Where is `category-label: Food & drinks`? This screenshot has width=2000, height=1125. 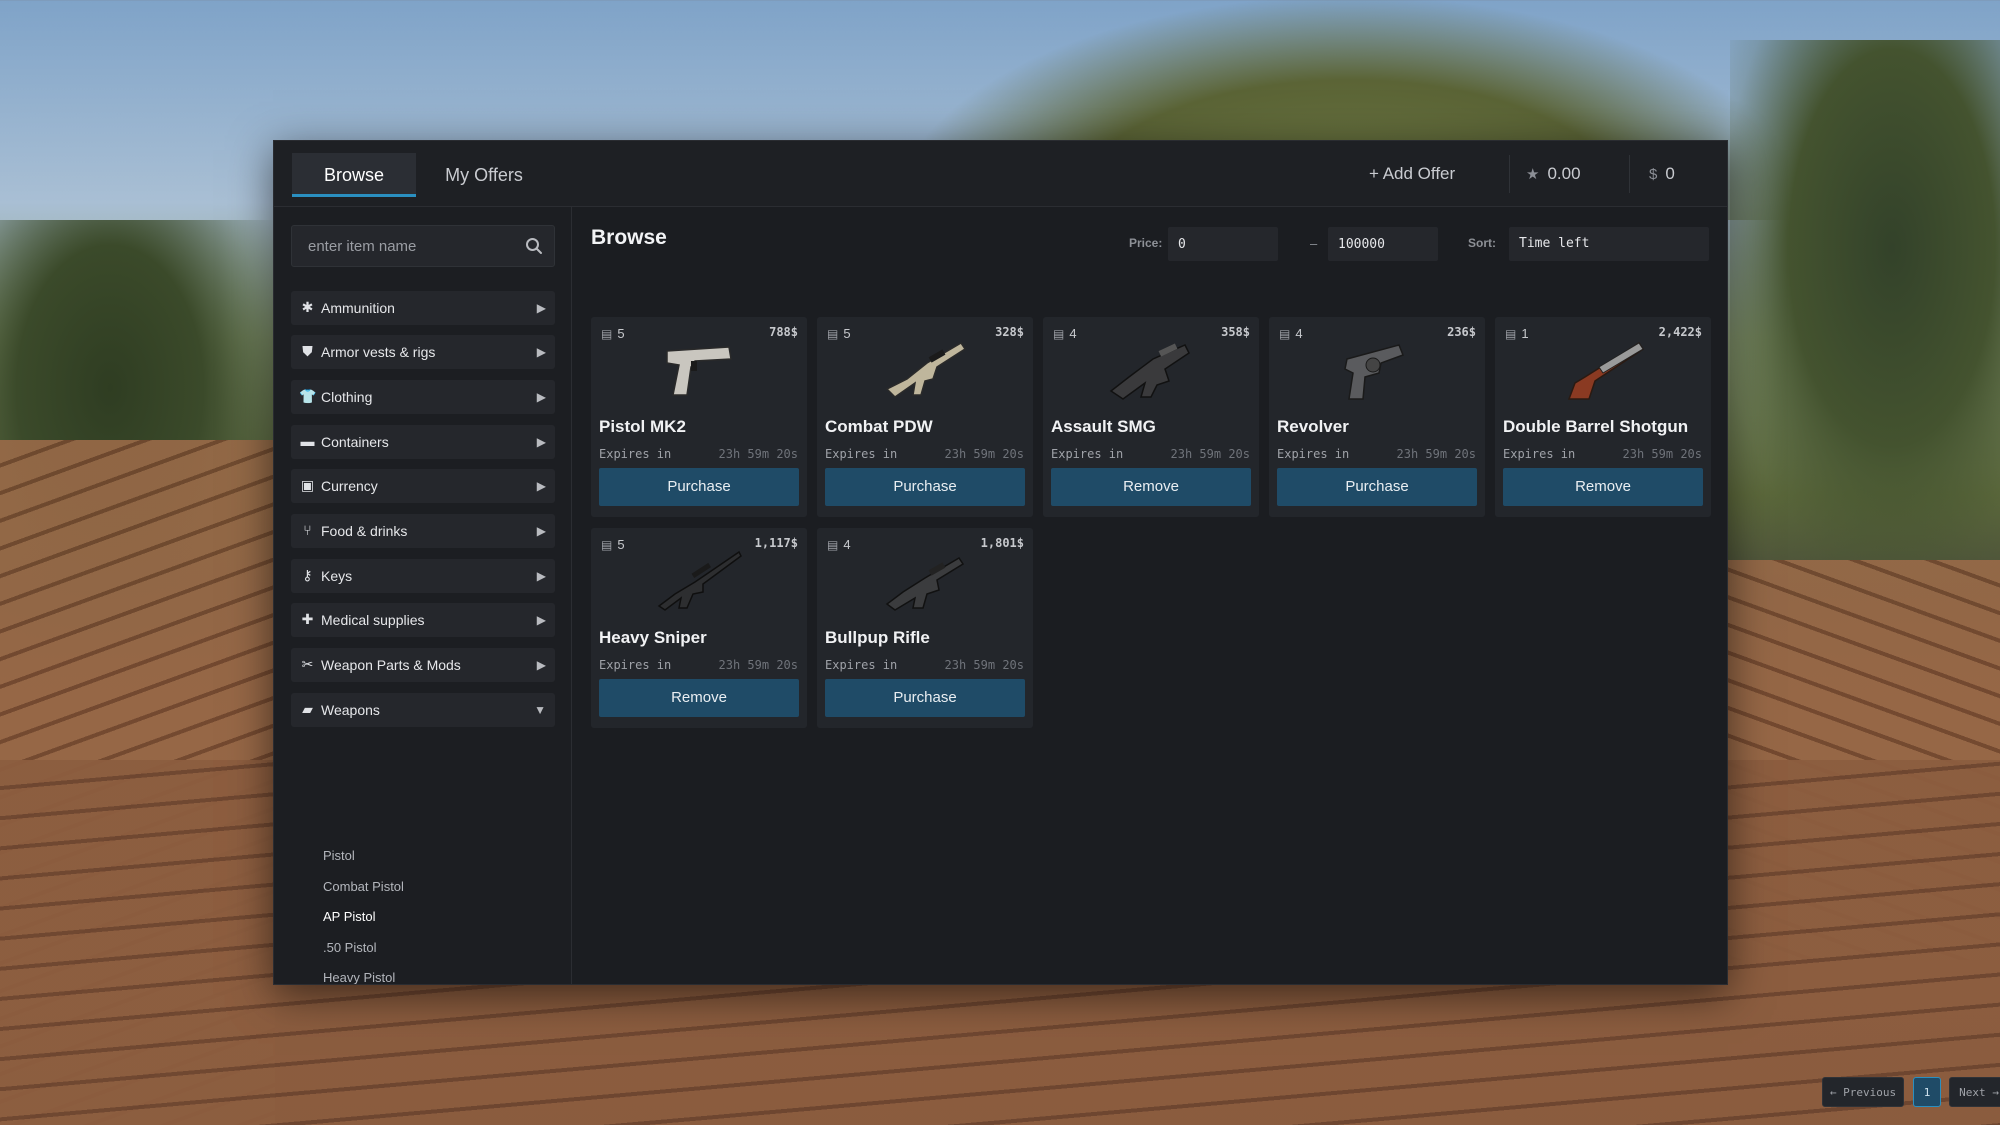
category-label: Food & drinks is located at coordinates (364, 531).